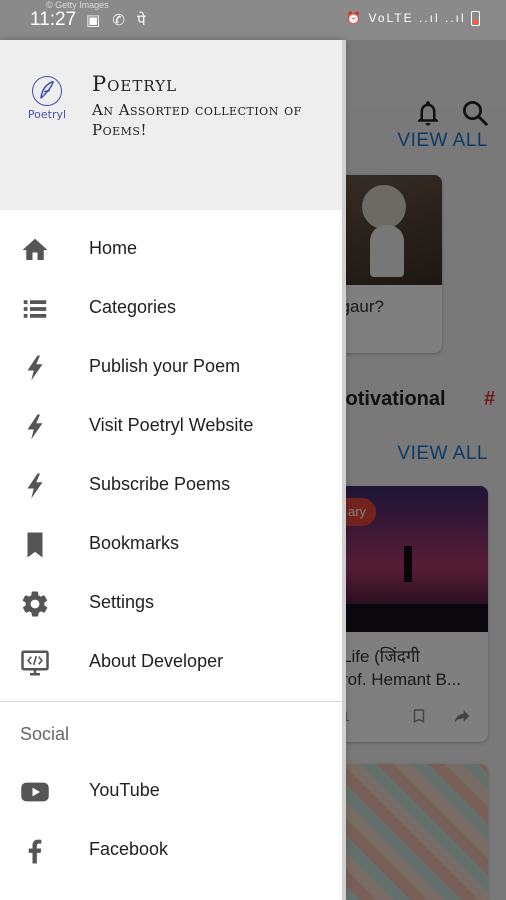 This screenshot has height=900, width=506. I want to click on drawer-edge, so click(344, 470).